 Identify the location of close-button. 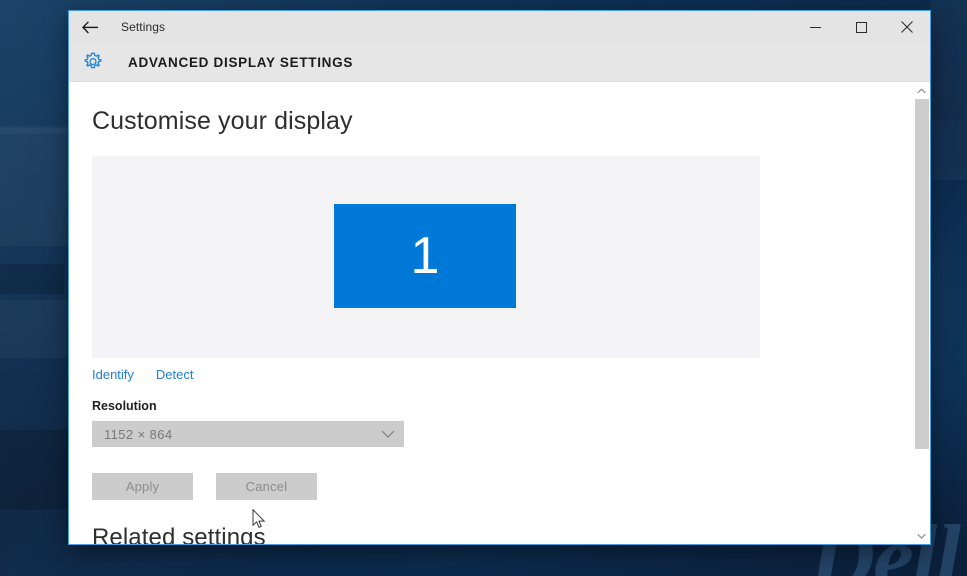
(907, 27).